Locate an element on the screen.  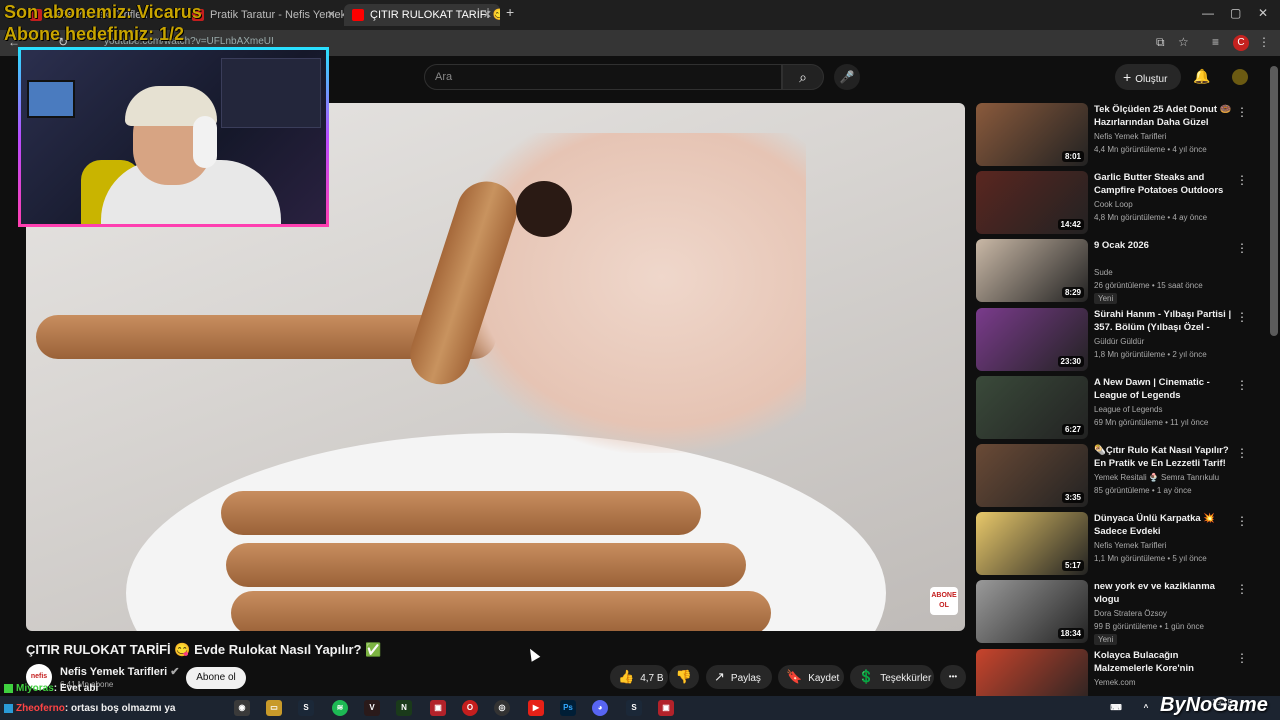
search-button: ⌕ is located at coordinates (803, 77).